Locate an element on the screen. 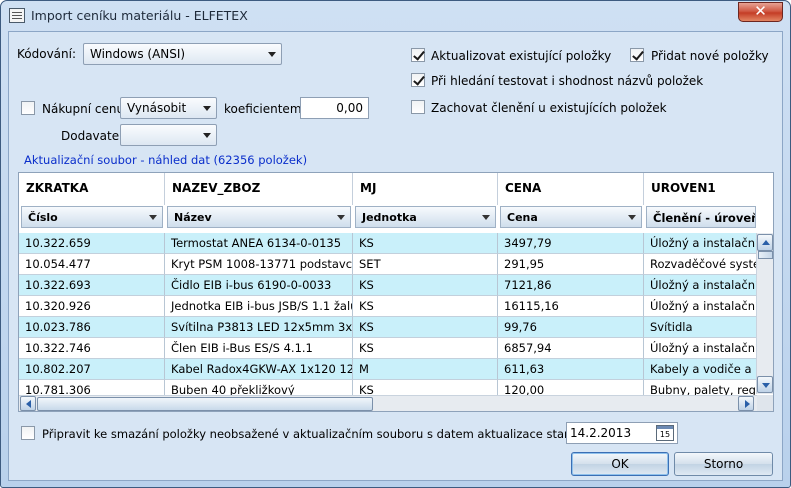 This screenshot has width=791, height=488. horizontal-scroll-thumb is located at coordinates (205, 404).